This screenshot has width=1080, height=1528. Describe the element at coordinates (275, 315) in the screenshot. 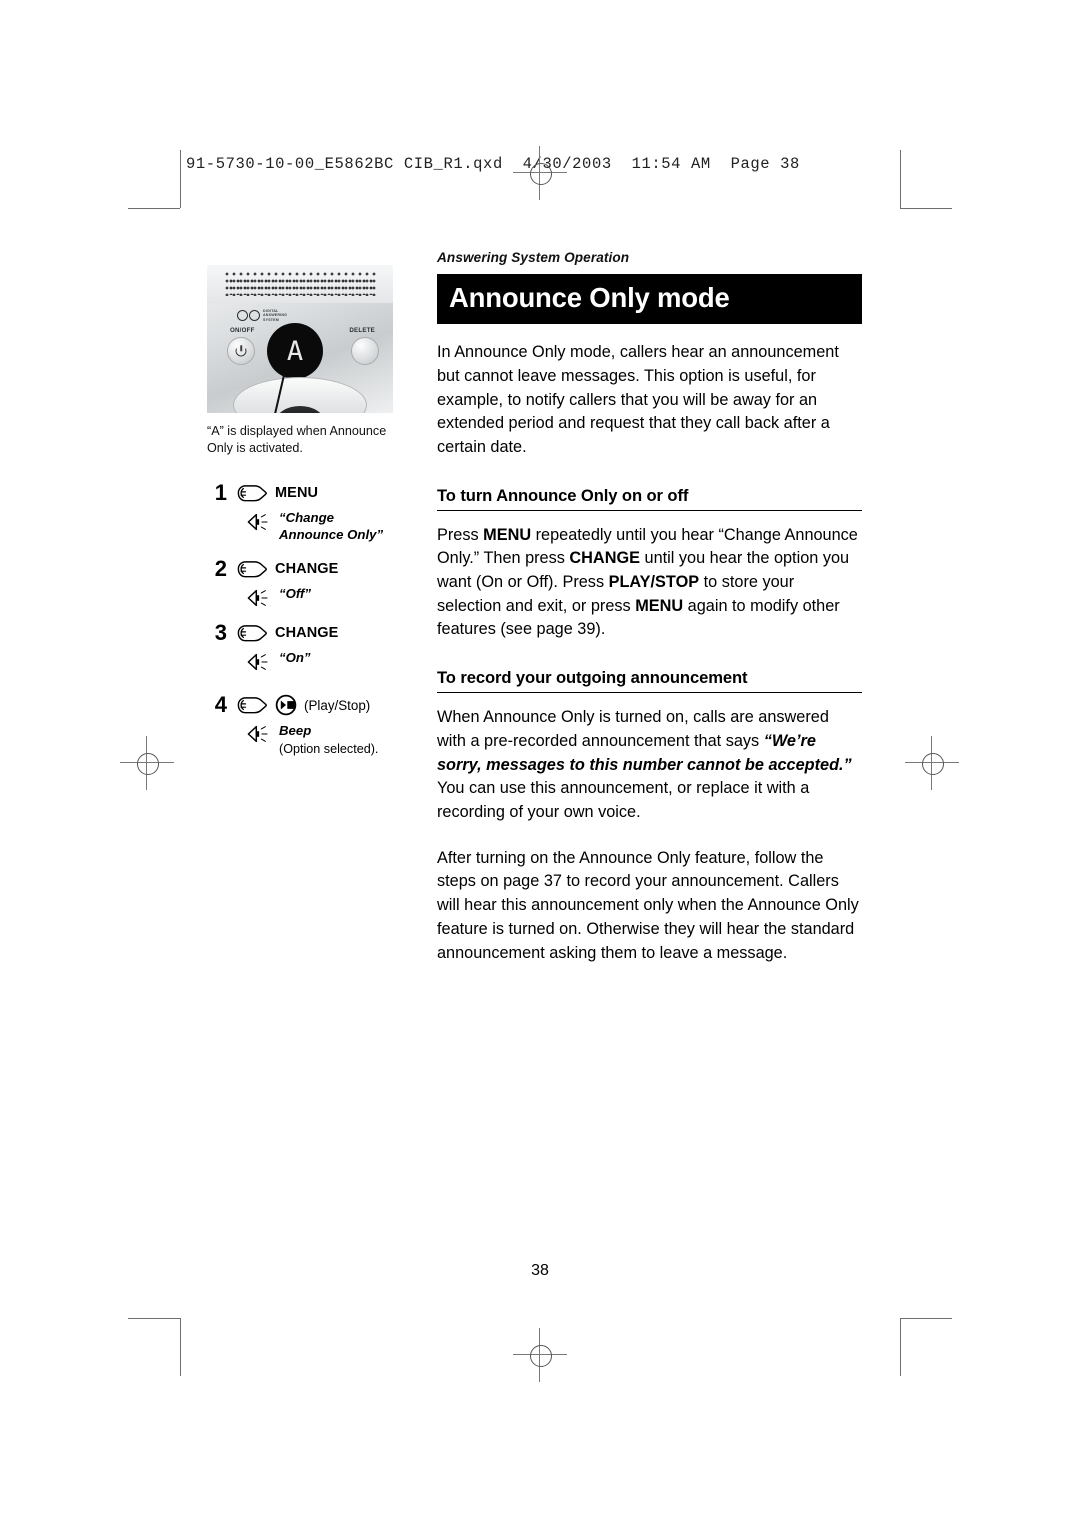

I see `logo-text: DIGITAL ANSWERING SYSTEM` at that location.